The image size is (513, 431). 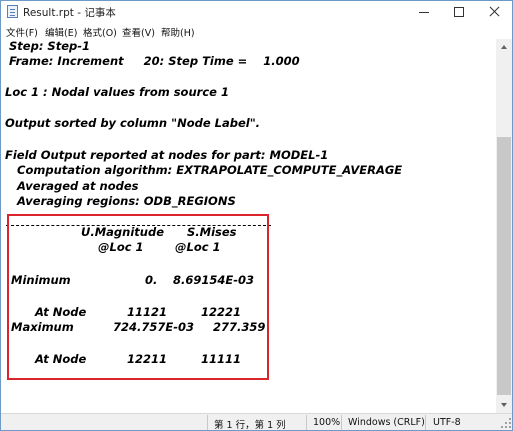 I want to click on averaged-line: Averaged at nodes, so click(x=72, y=186).